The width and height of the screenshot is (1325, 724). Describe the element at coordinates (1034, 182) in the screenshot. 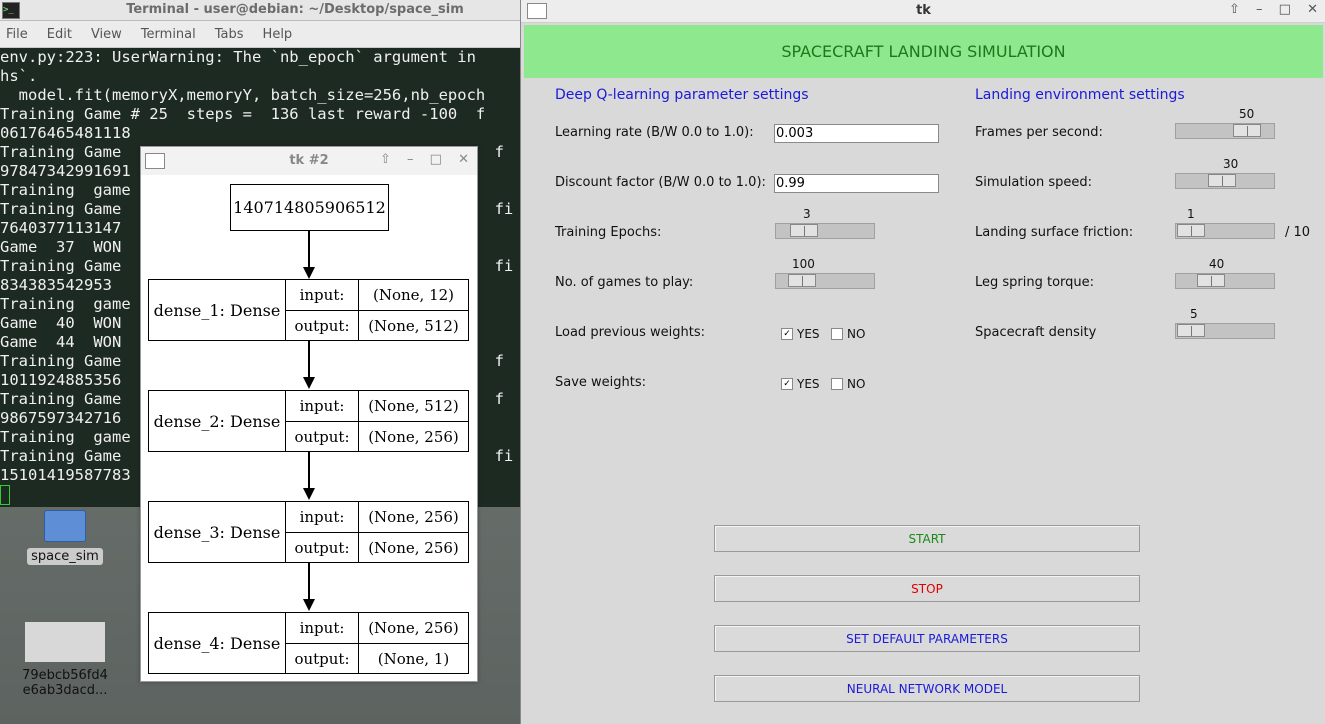

I see `sim-speed-label: Simulation speed:` at that location.